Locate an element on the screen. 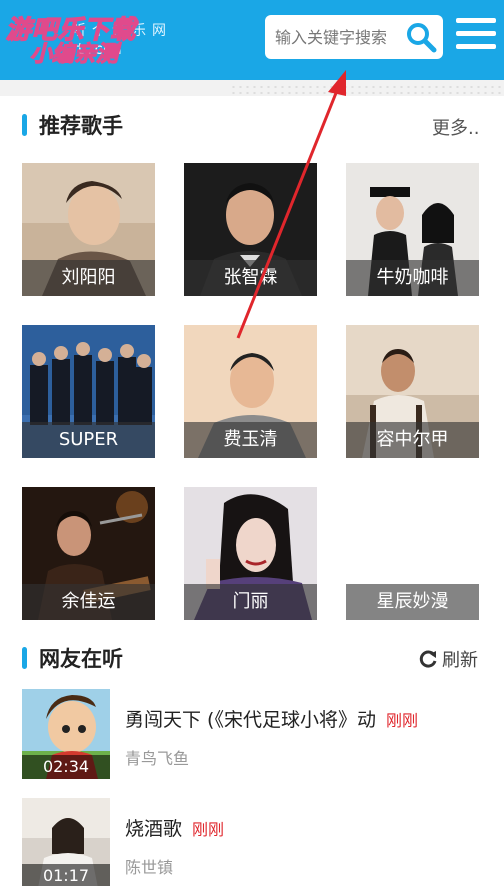 The width and height of the screenshot is (504, 886). song-item: 02:34 勇闯天下 (《宋代足球小将》动 刚刚 青鸟飞鱼 is located at coordinates (257, 734).